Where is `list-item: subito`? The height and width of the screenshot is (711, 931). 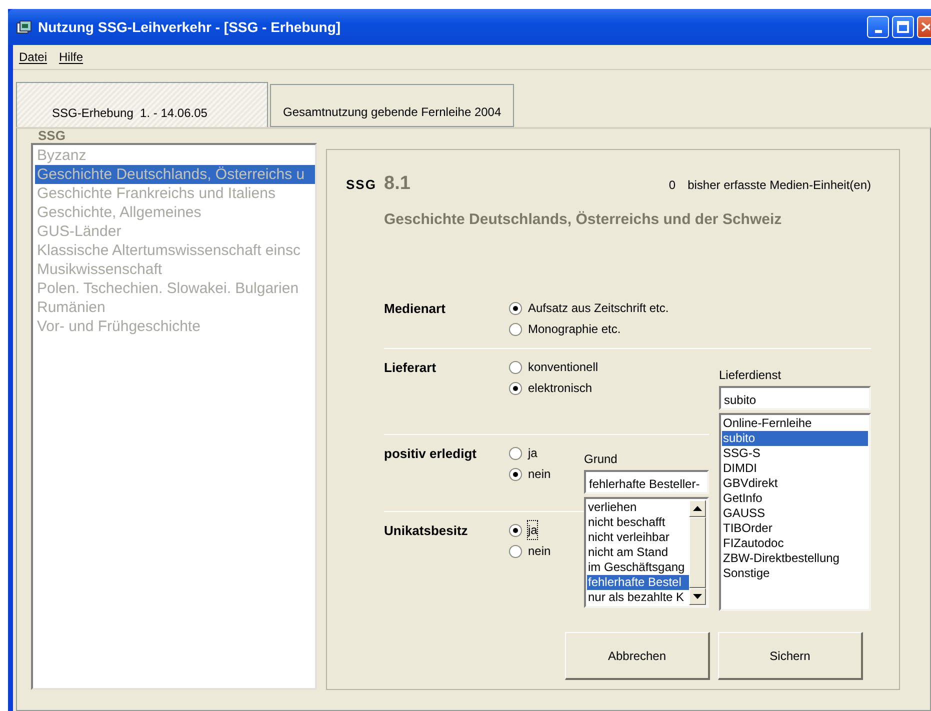
list-item: subito is located at coordinates (795, 438).